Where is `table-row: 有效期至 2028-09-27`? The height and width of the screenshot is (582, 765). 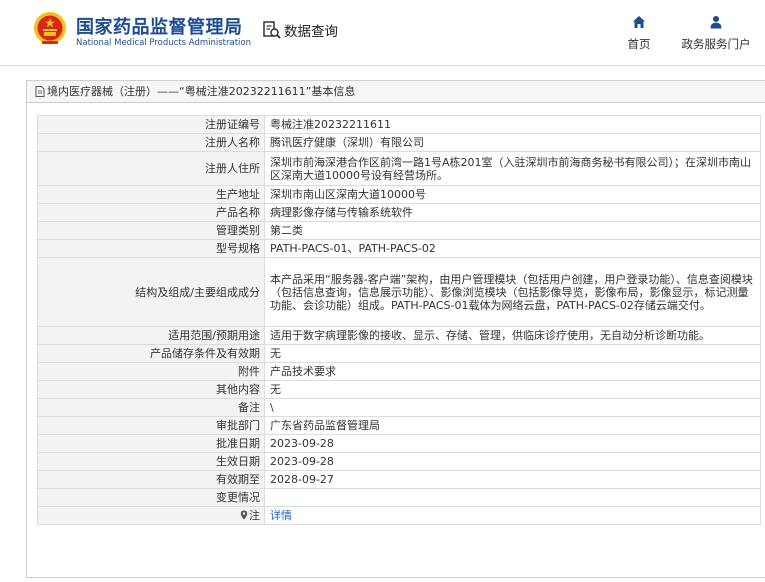
table-row: 有效期至 2028-09-27 is located at coordinates (399, 479).